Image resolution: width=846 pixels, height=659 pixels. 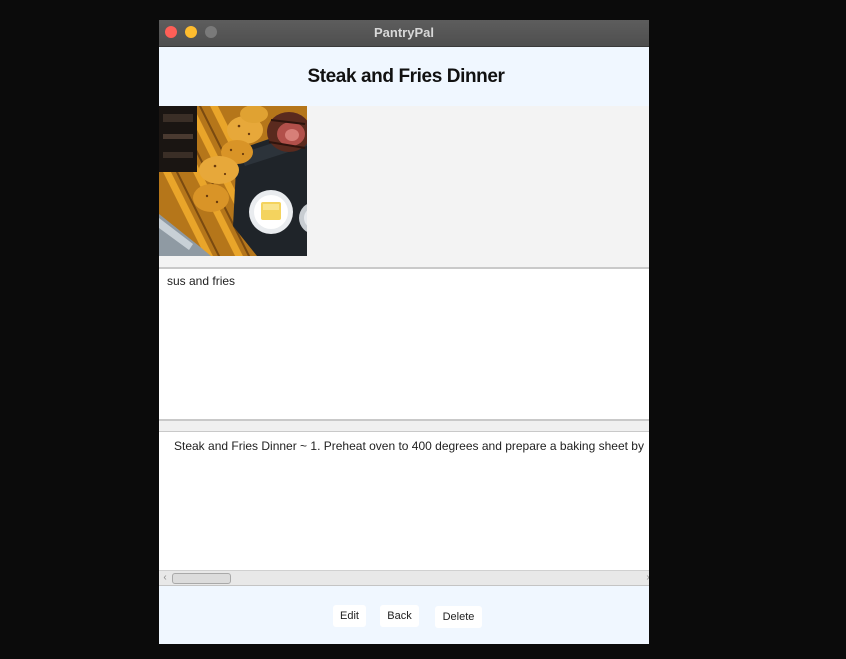 What do you see at coordinates (404, 578) in the screenshot?
I see `horizontal-scrollbar: ‹ ›` at bounding box center [404, 578].